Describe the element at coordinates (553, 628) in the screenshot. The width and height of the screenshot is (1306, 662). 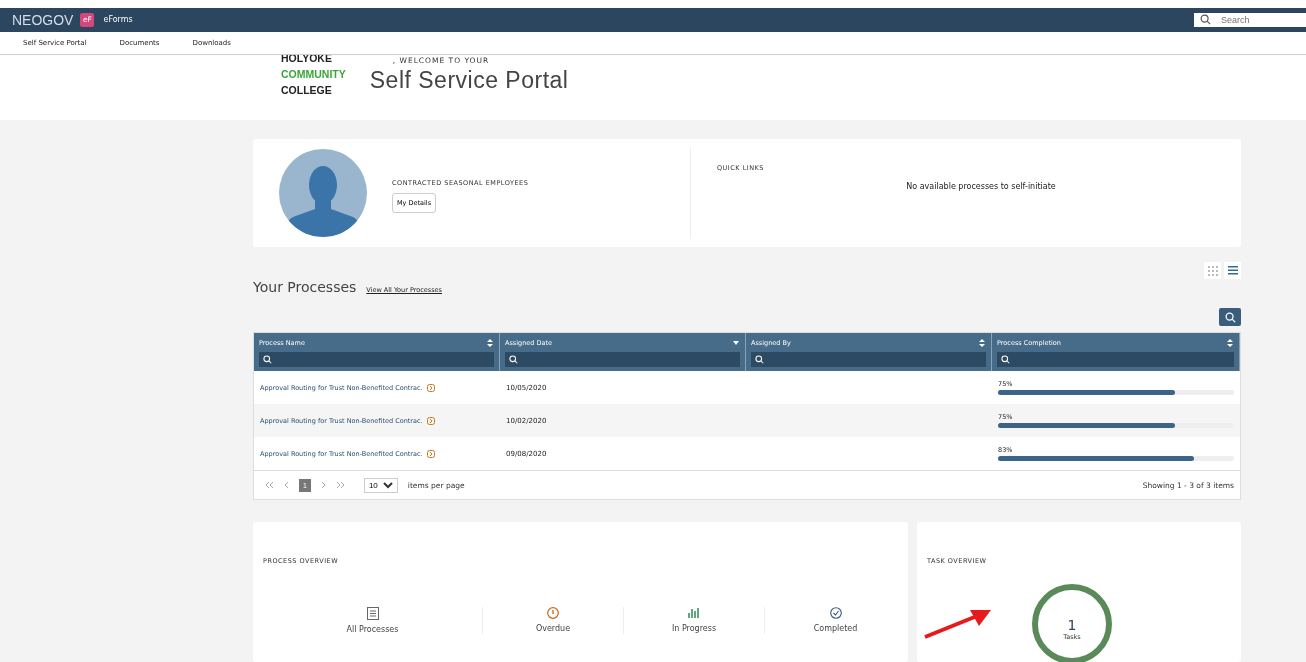
I see `overview-label: Overdue` at that location.